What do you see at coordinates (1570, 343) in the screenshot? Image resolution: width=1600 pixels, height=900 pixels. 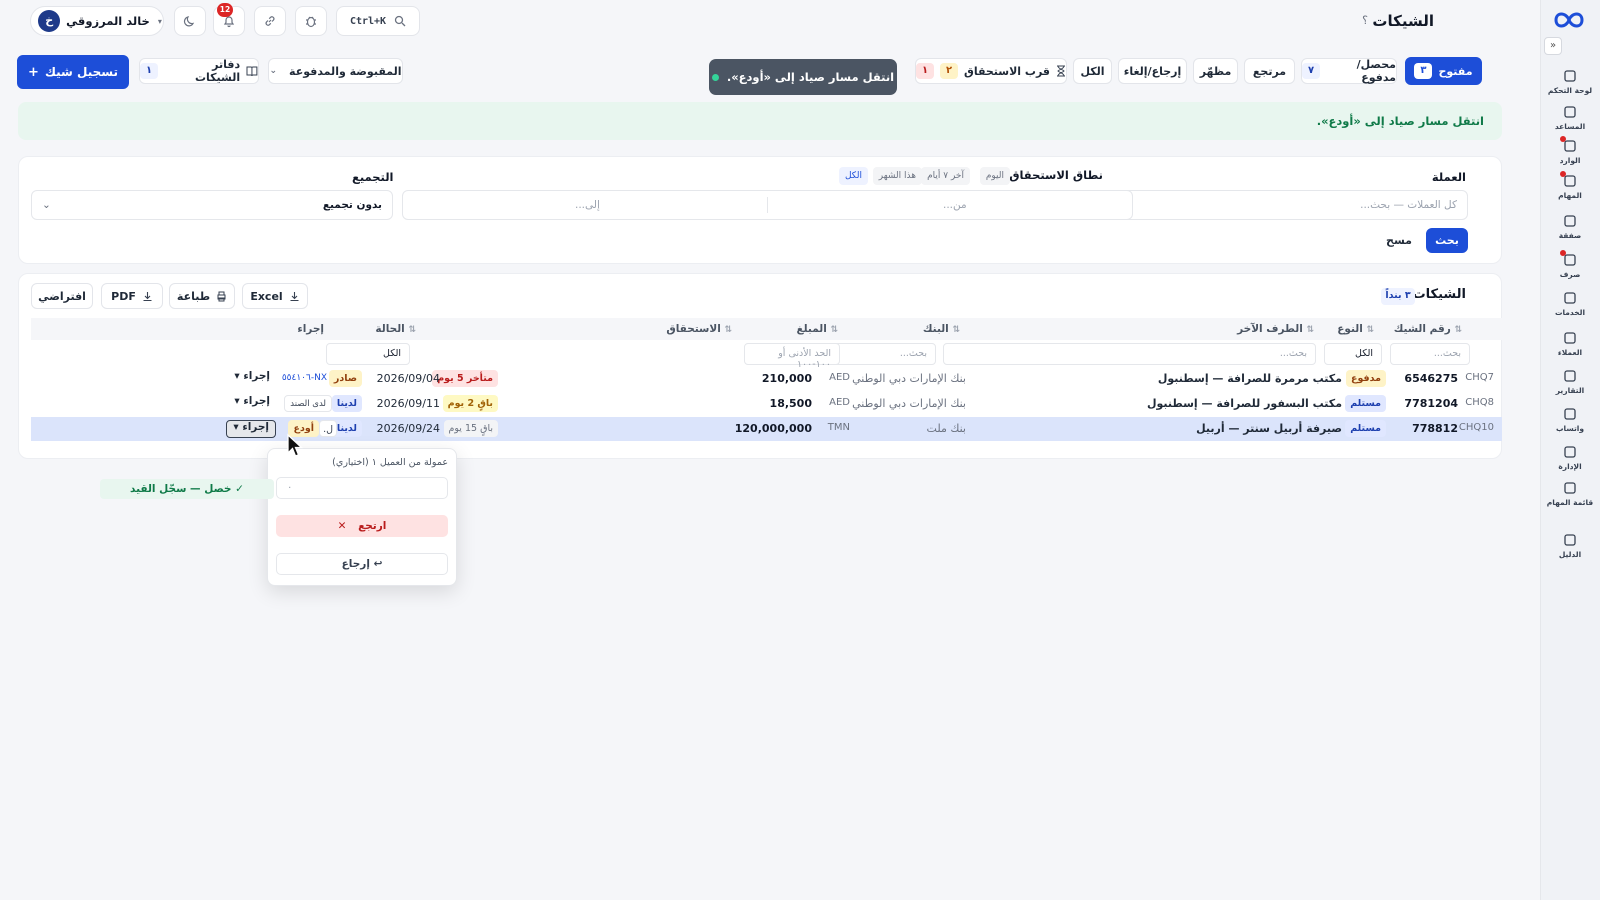 I see `sidebar-item-7: العملاء` at bounding box center [1570, 343].